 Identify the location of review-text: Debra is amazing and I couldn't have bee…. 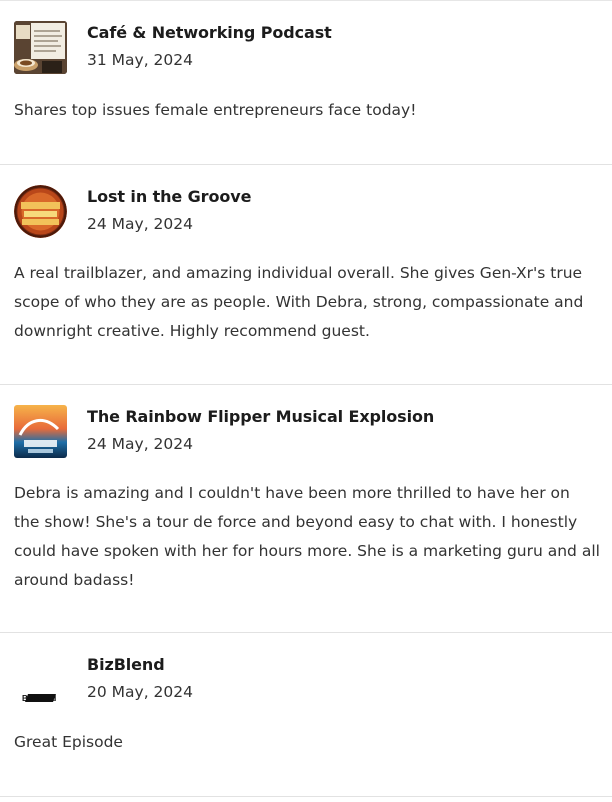
(307, 536).